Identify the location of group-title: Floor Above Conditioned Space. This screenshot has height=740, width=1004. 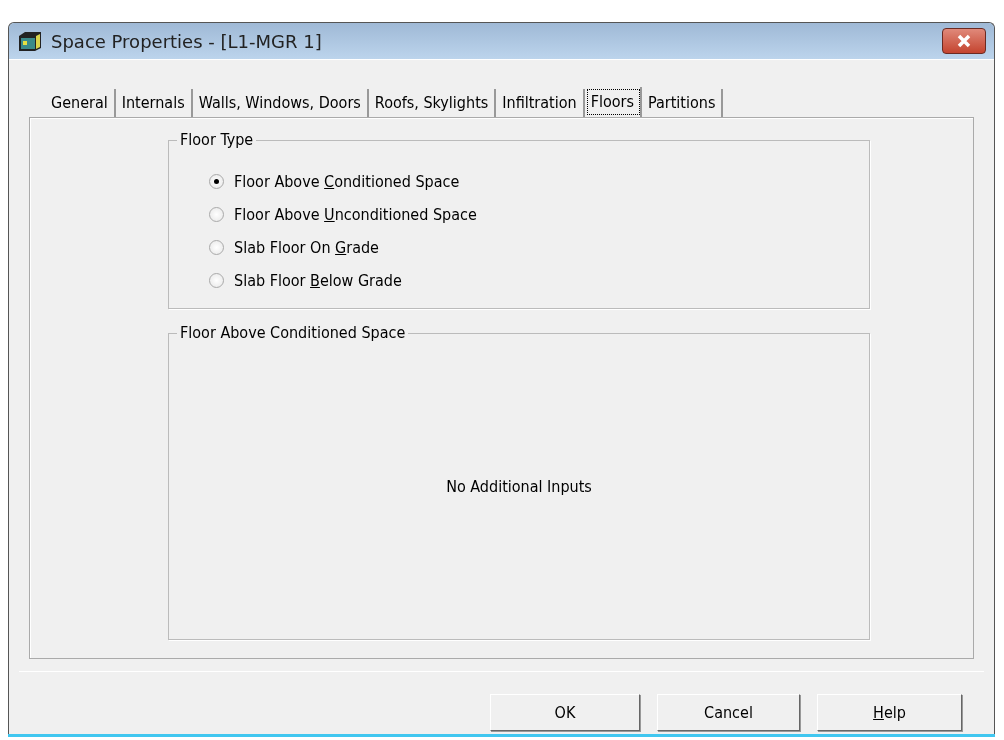
(293, 332).